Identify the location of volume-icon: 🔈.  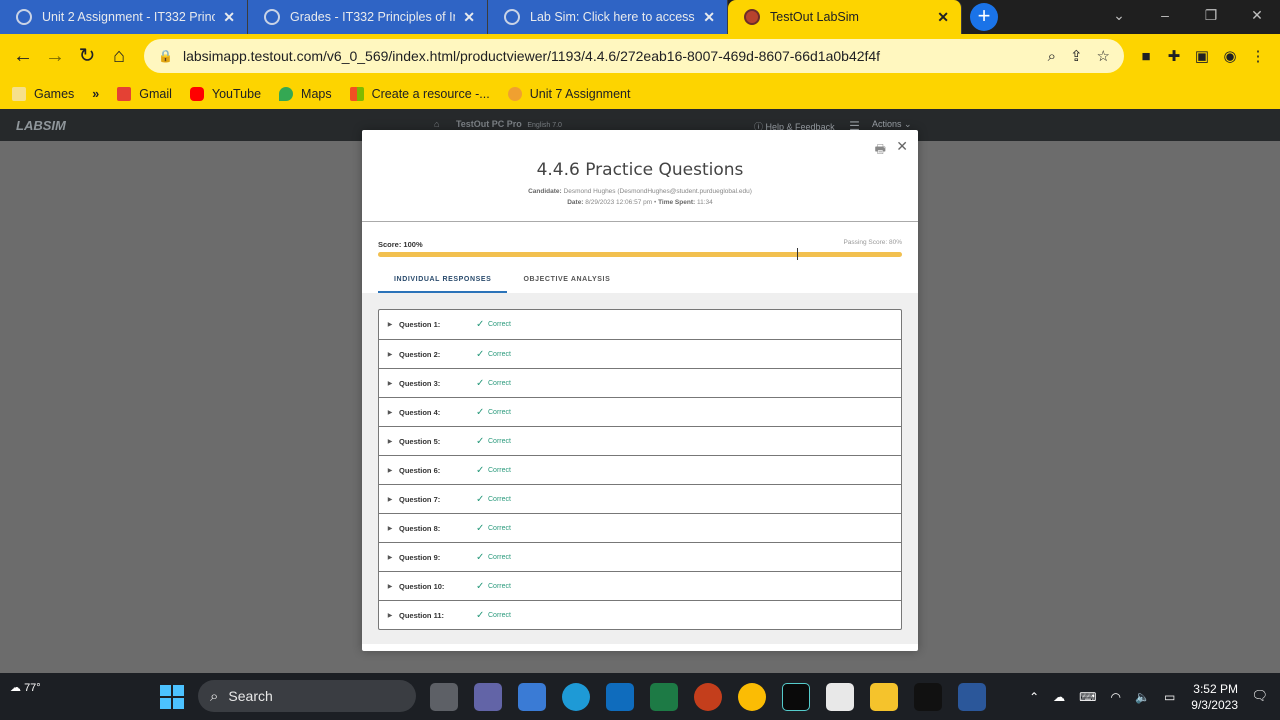
(1142, 697).